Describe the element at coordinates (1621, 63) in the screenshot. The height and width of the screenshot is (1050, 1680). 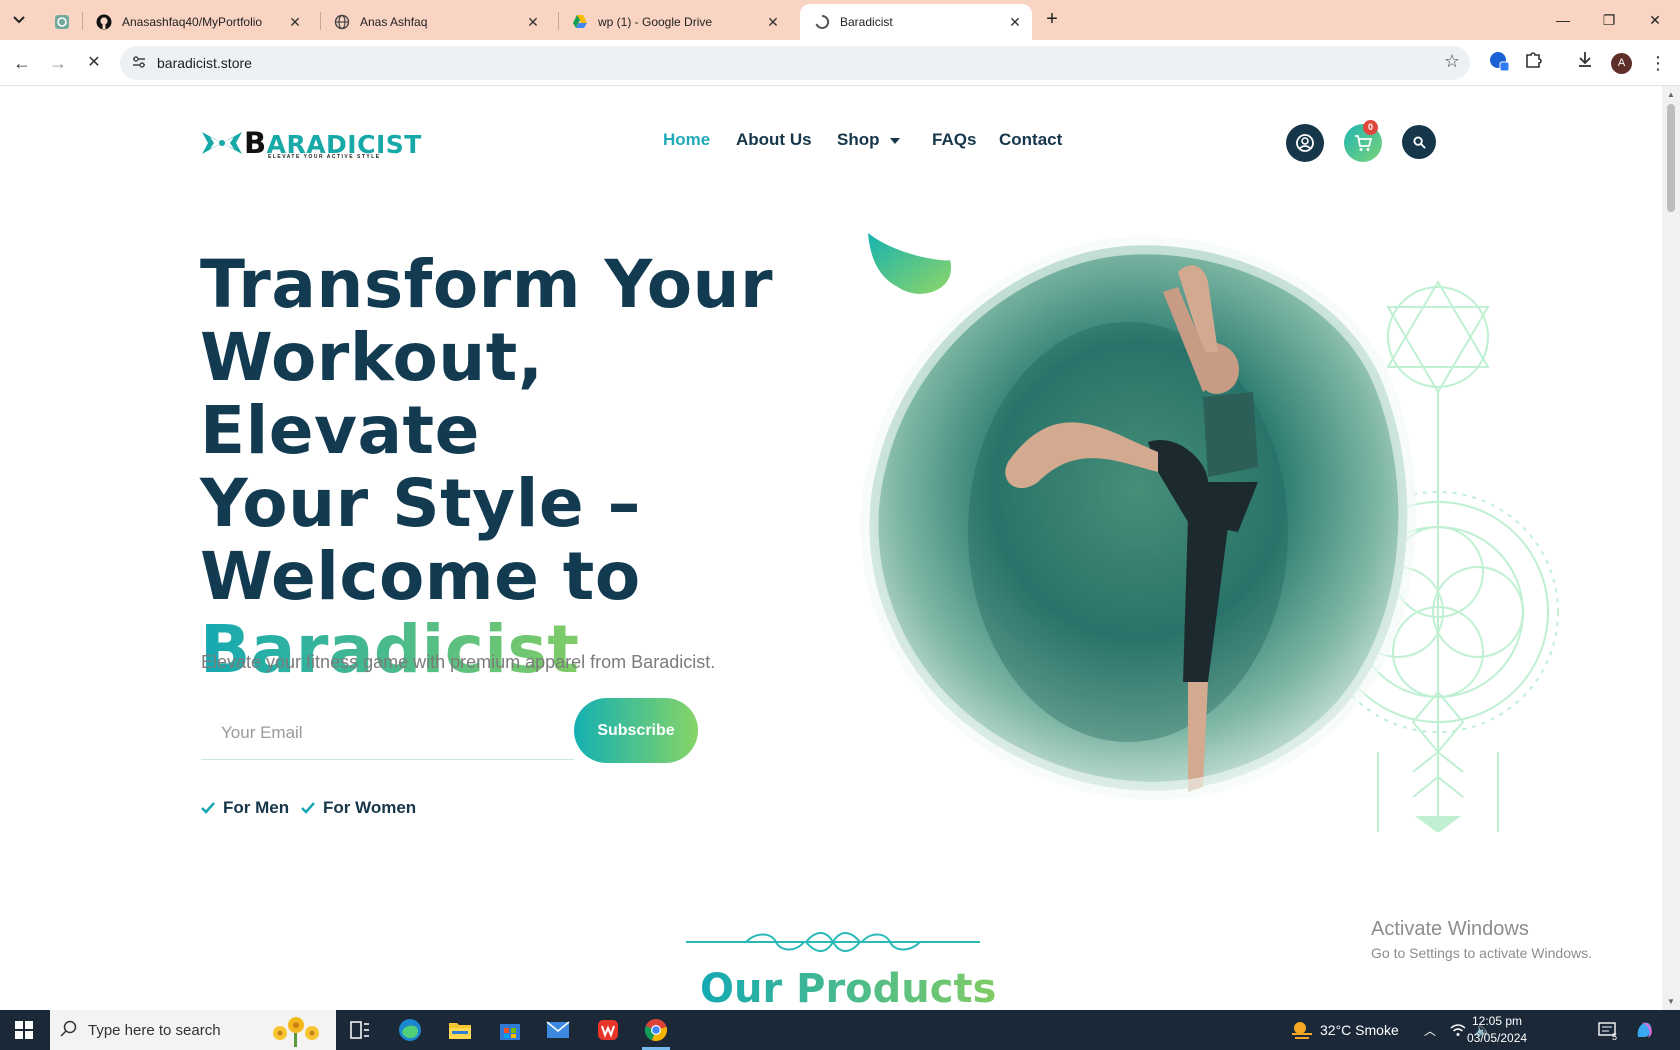
I see `profile-avatar: A` at that location.